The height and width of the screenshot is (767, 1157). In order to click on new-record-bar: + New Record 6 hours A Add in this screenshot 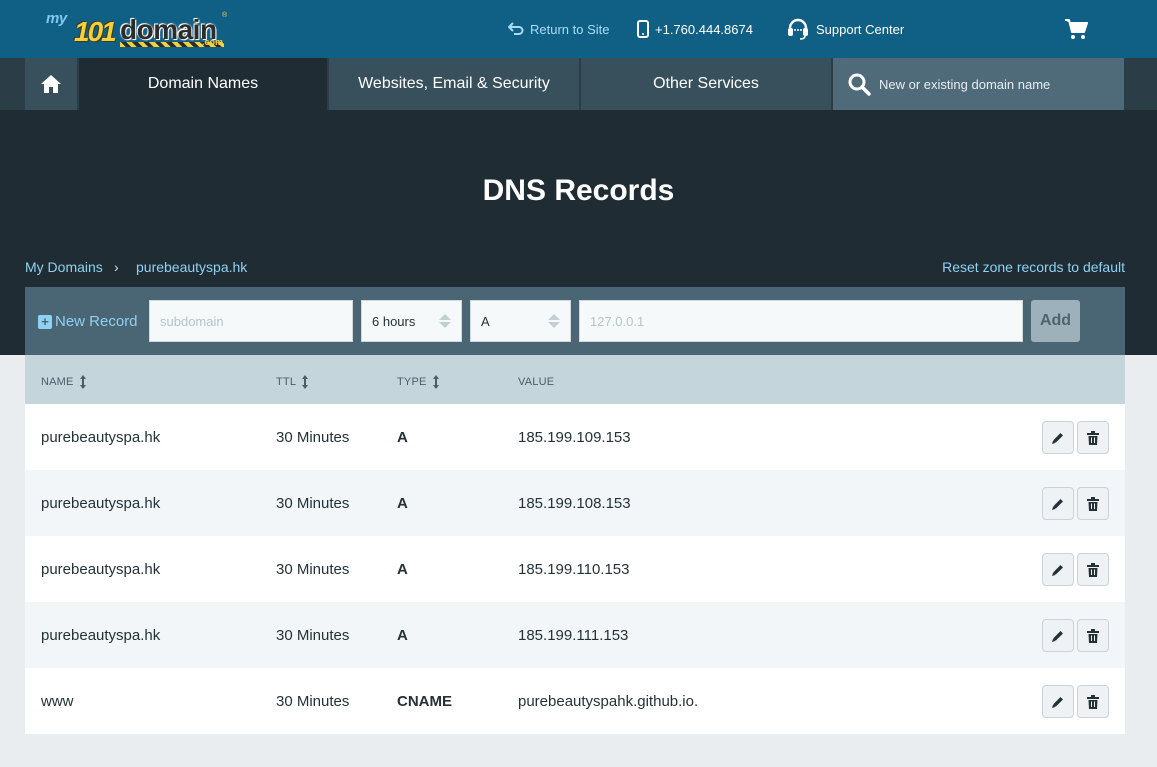, I will do `click(575, 321)`.